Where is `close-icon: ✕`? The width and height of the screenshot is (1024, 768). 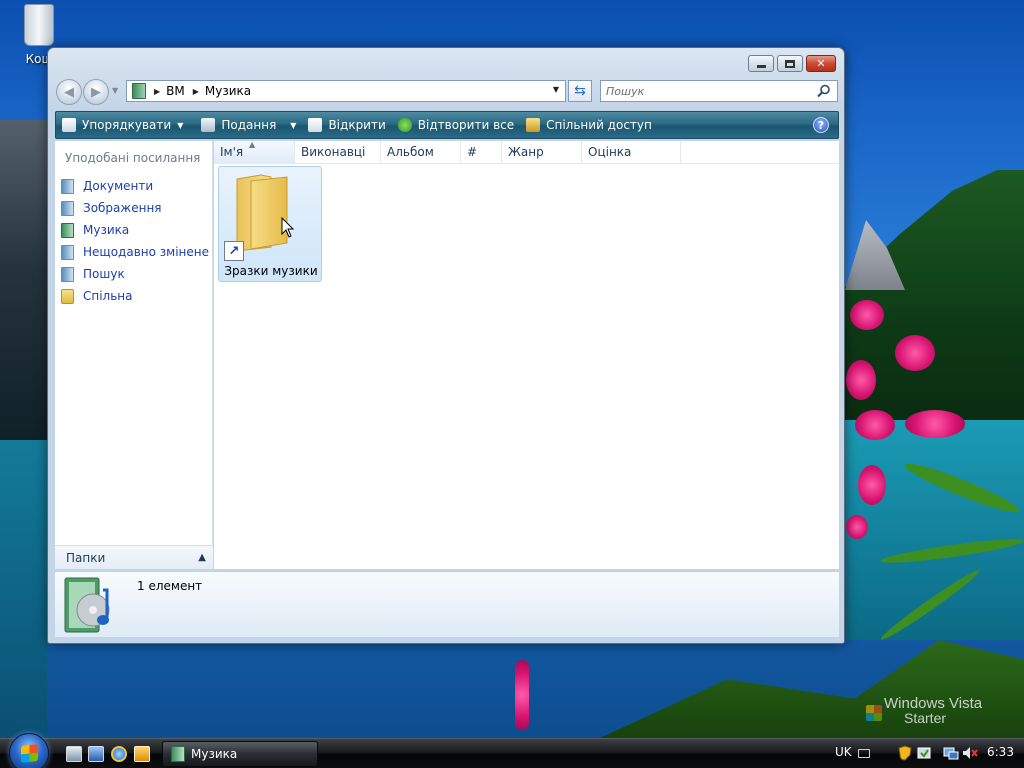 close-icon: ✕ is located at coordinates (821, 63).